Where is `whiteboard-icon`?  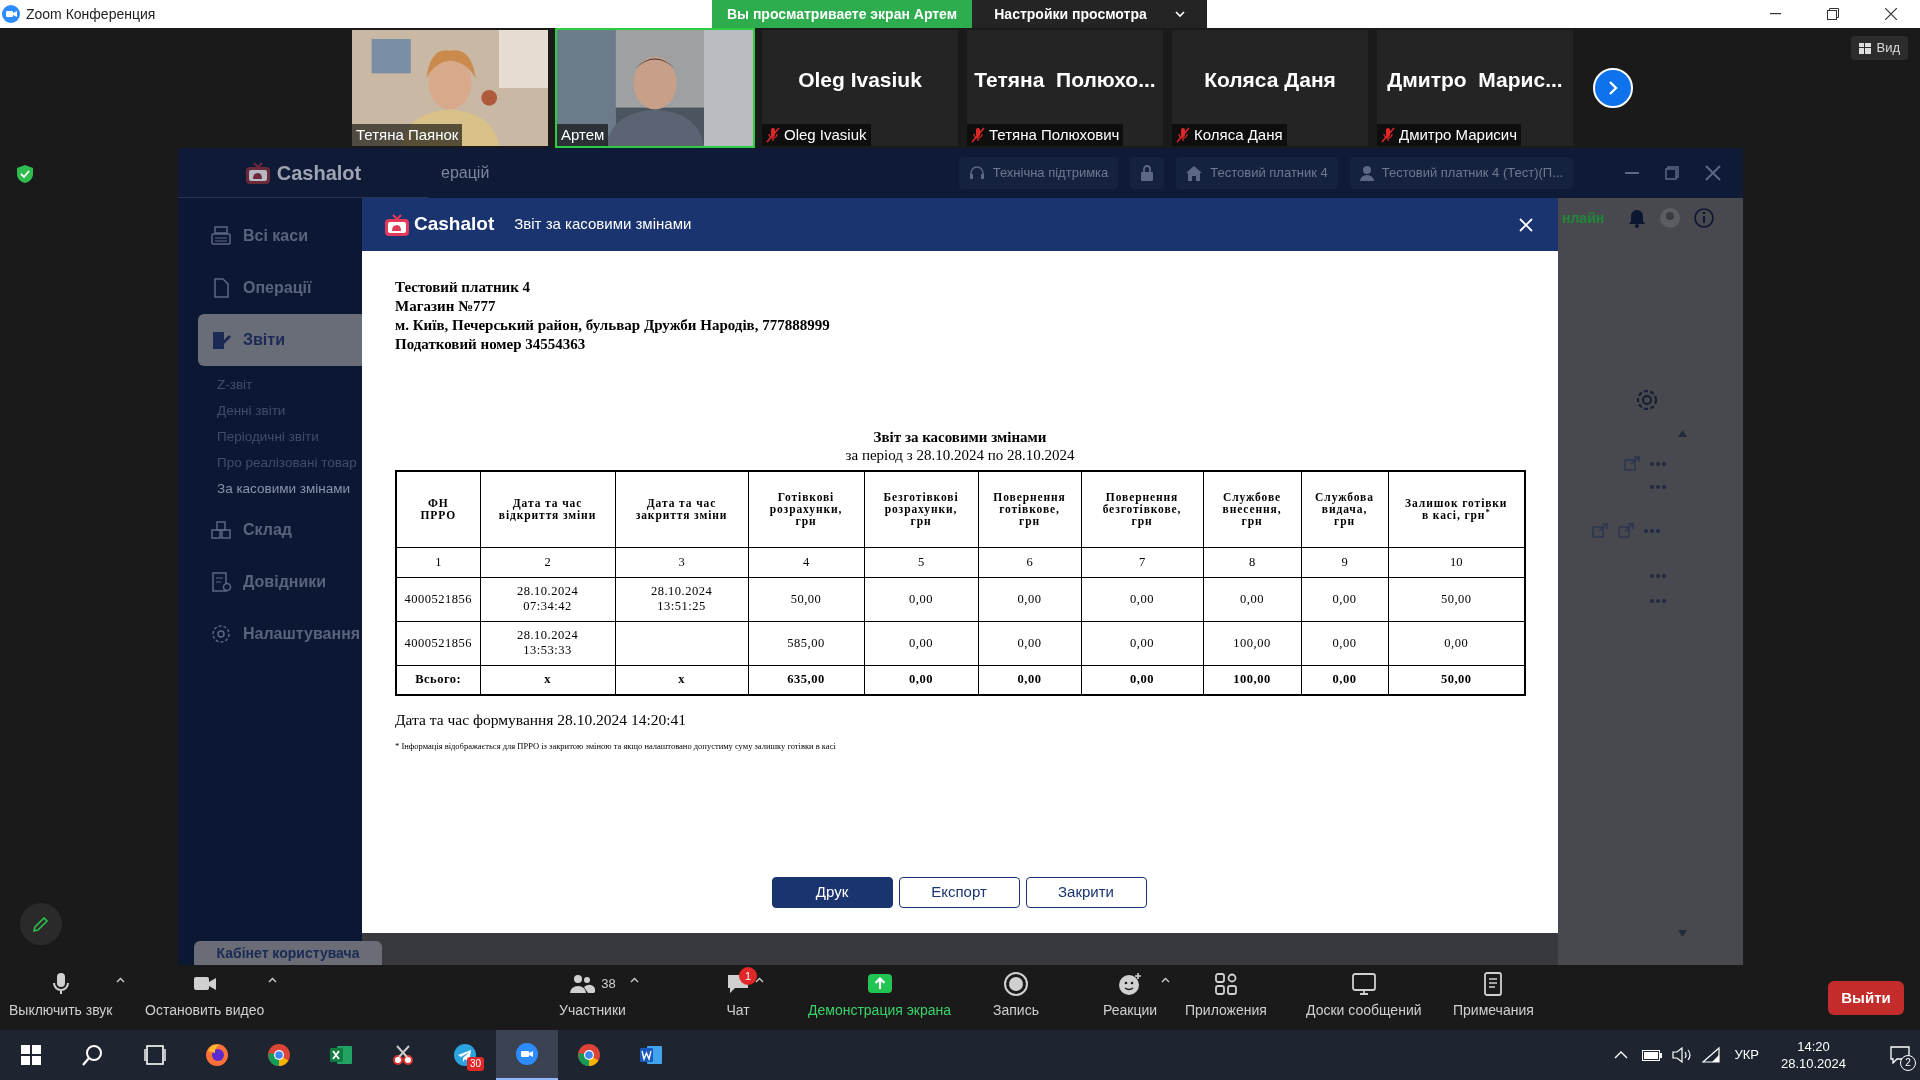 whiteboard-icon is located at coordinates (1363, 984).